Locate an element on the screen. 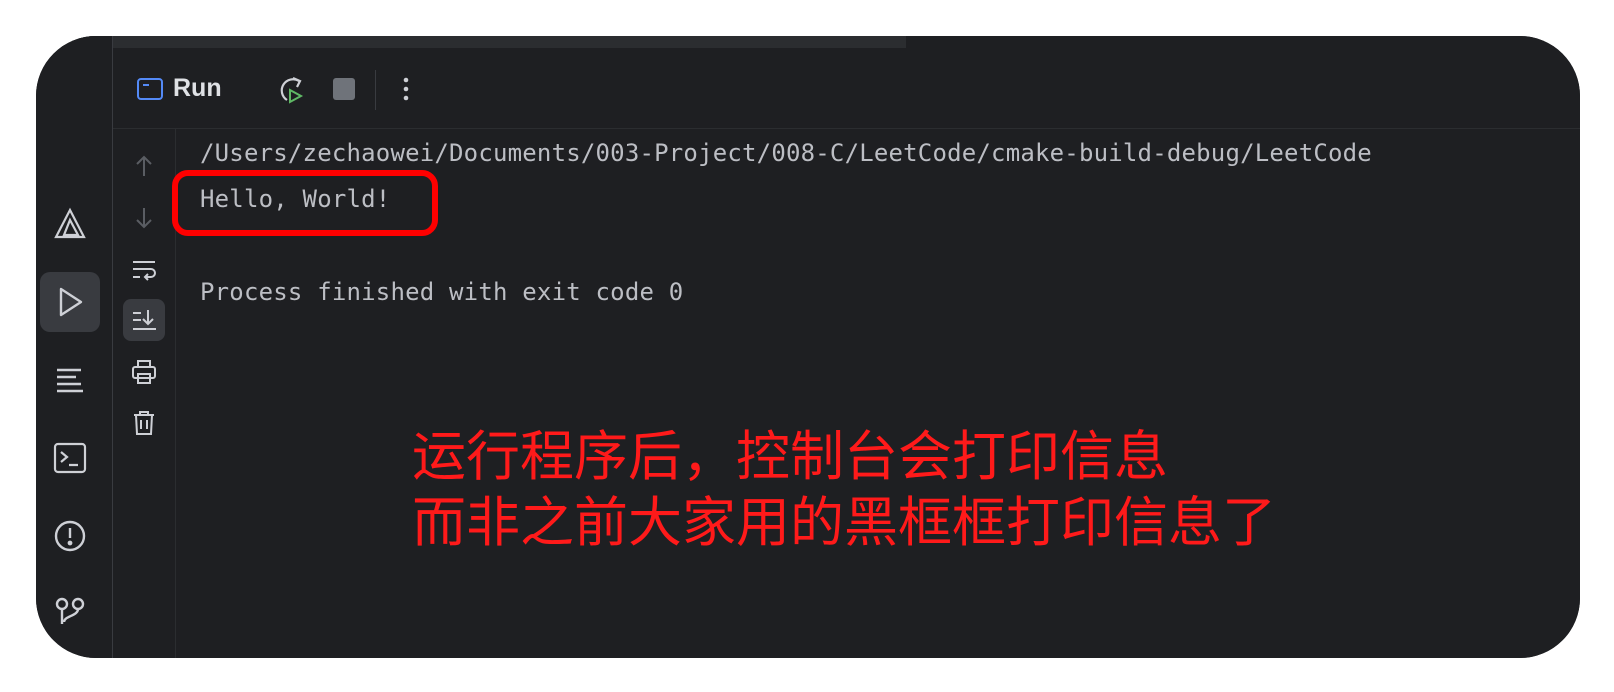  activity-bar is located at coordinates (74, 347).